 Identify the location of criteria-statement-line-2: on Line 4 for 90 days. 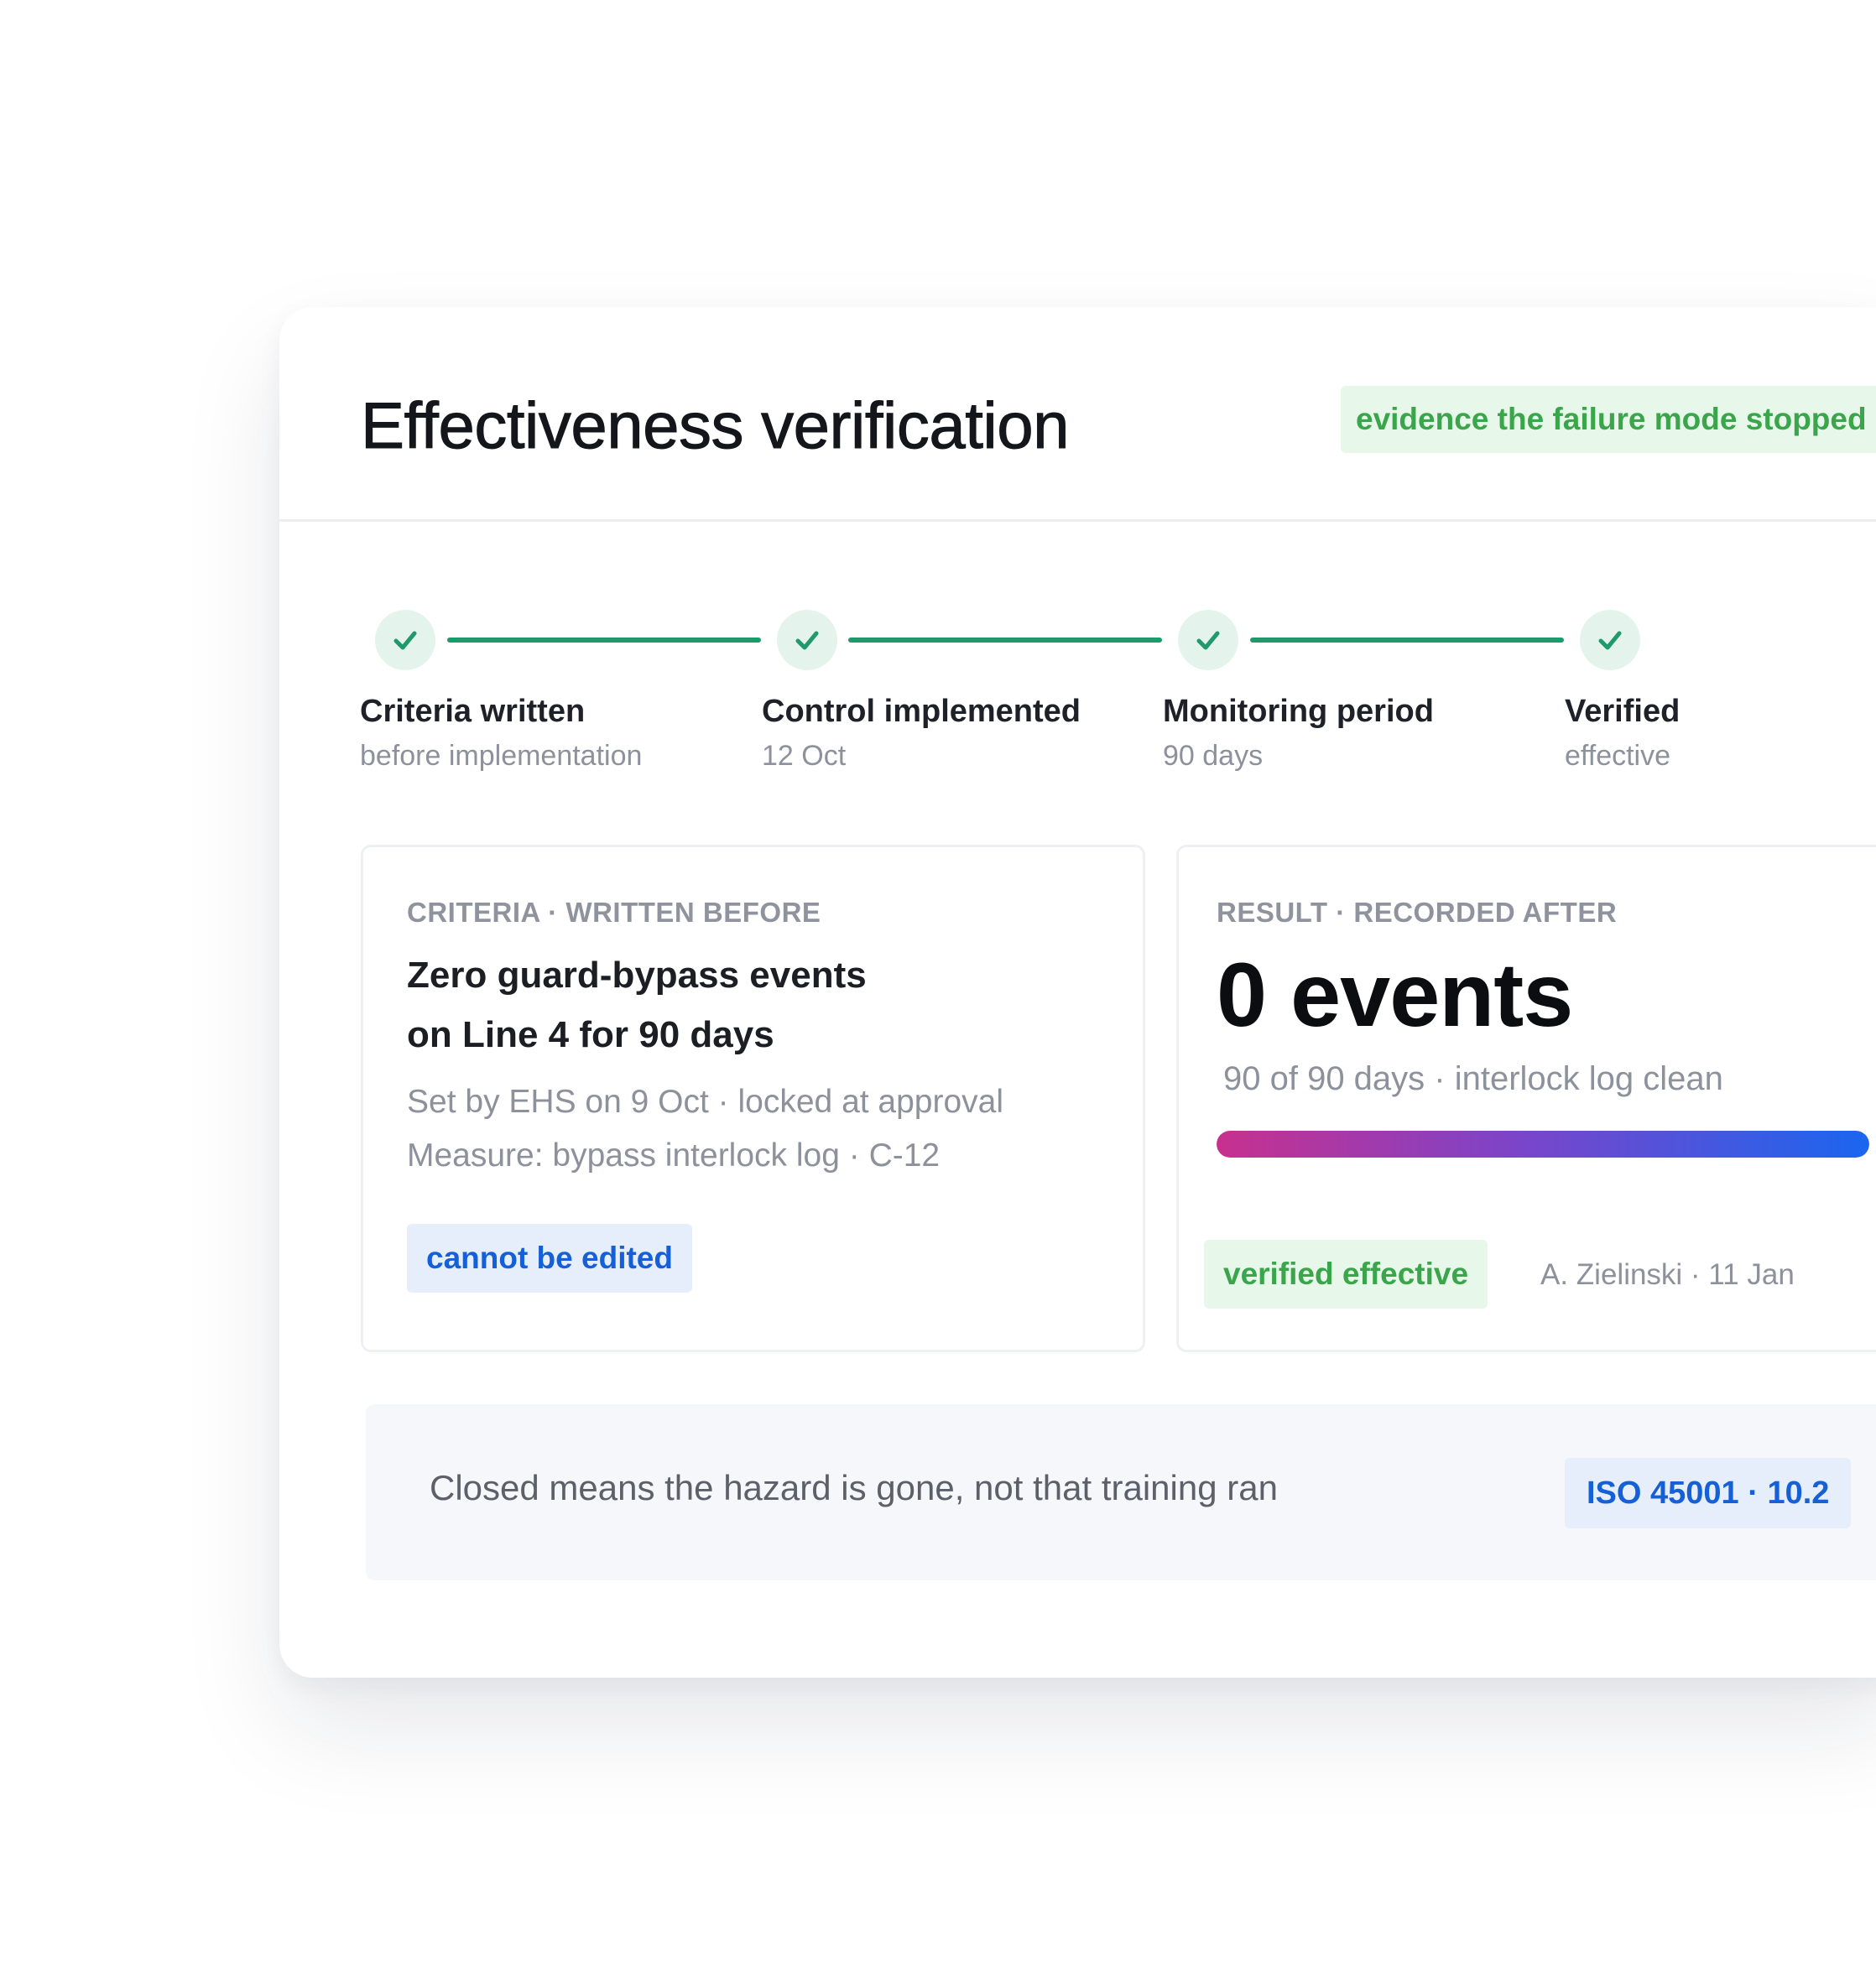
(590, 1034).